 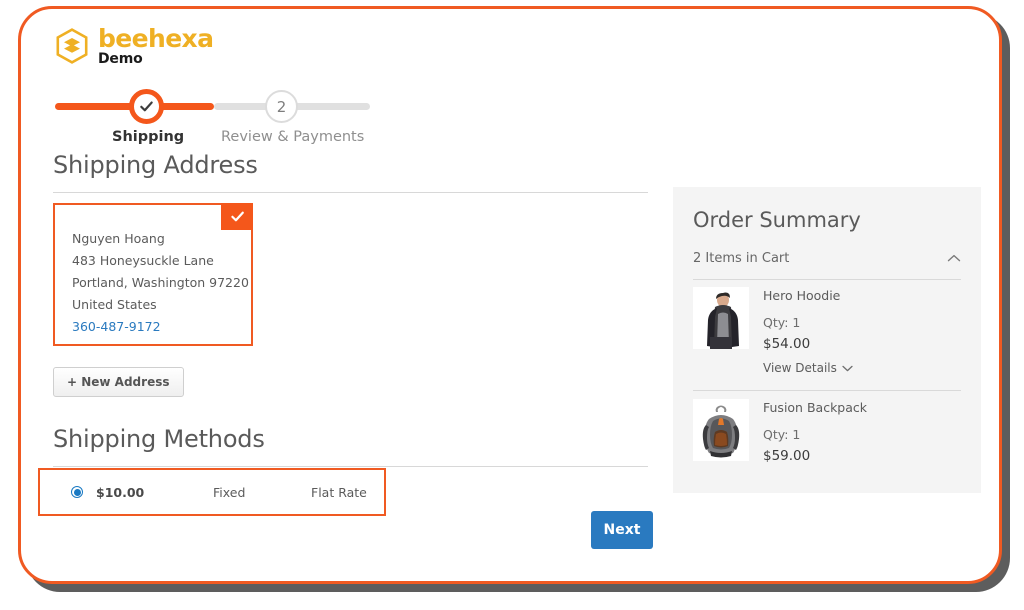 I want to click on logo-subtitle: Demo, so click(x=120, y=58).